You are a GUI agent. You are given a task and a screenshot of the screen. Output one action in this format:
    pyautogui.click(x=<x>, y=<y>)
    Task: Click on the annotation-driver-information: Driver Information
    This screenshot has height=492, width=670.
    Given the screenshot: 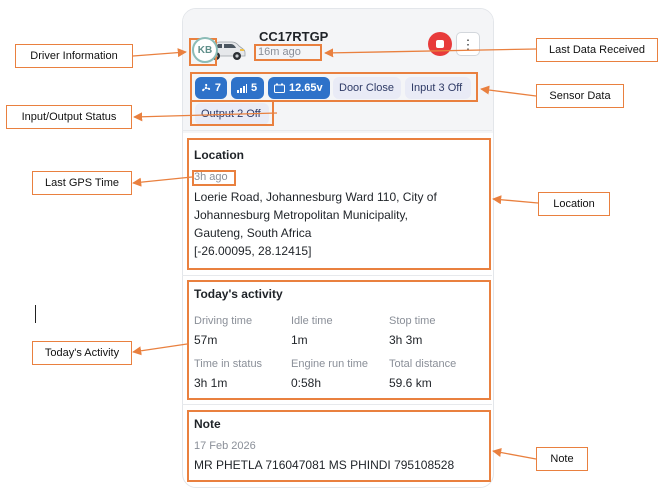 What is the action you would take?
    pyautogui.click(x=74, y=56)
    